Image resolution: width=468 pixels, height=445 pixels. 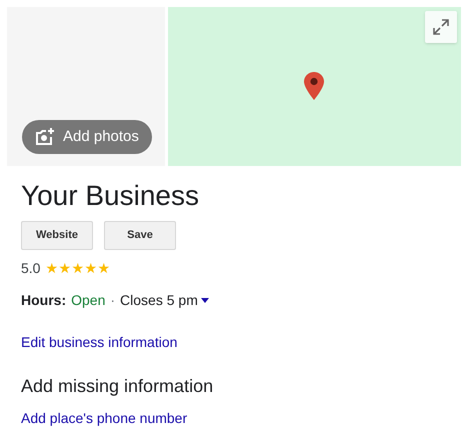 What do you see at coordinates (314, 86) in the screenshot?
I see `map-pin-icon` at bounding box center [314, 86].